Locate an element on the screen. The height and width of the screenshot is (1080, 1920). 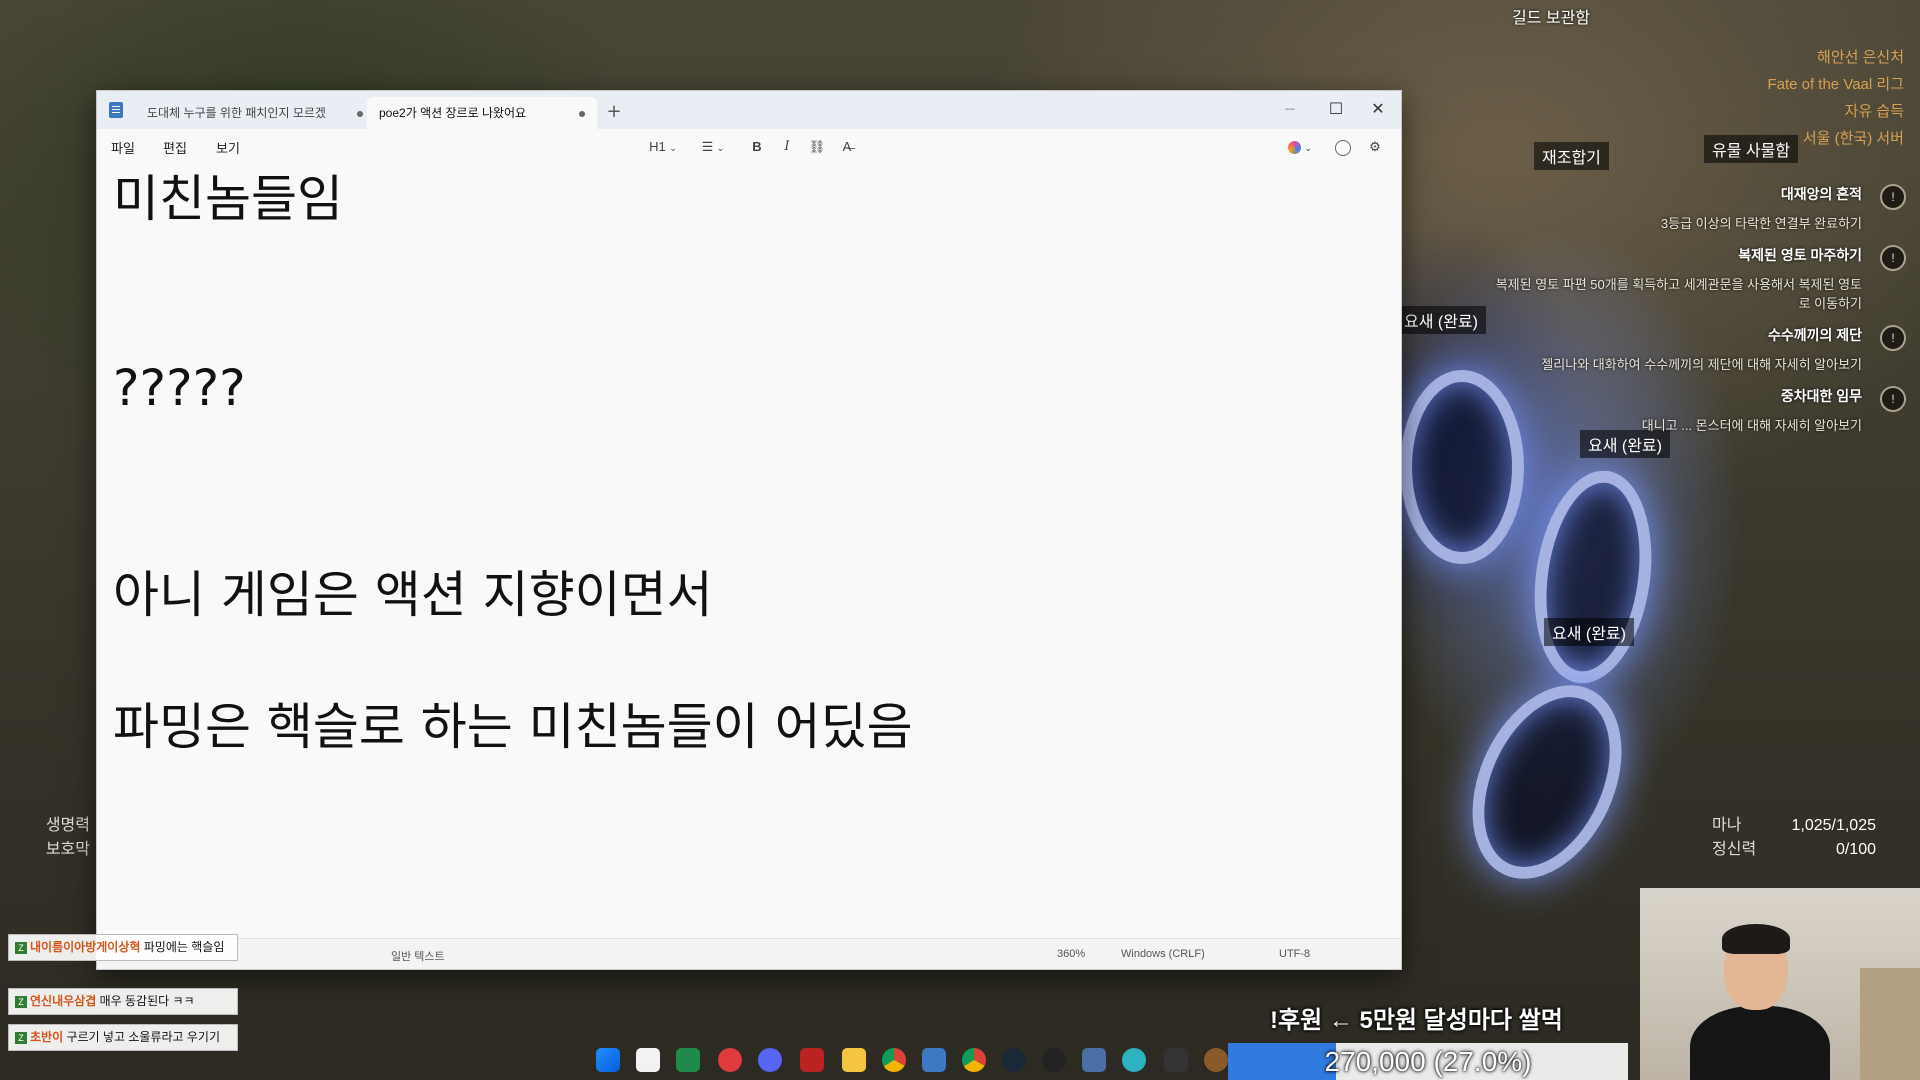
account-icon is located at coordinates (1343, 147).